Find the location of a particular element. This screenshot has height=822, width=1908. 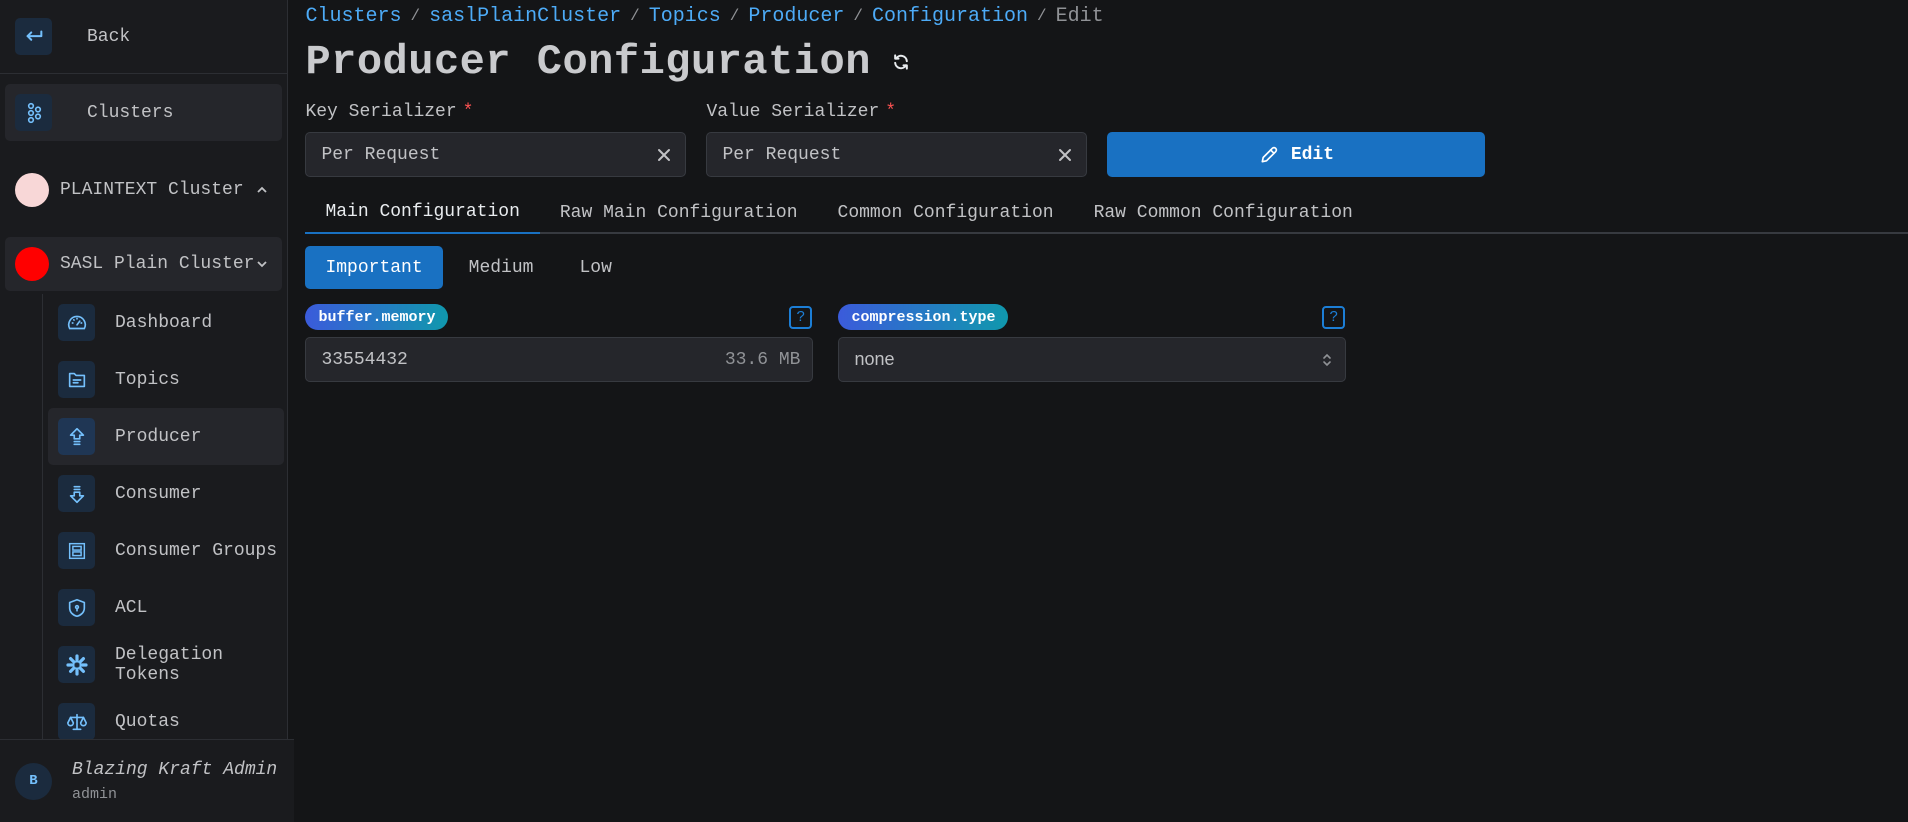

value-serializer-select: Per Request is located at coordinates (897, 154).